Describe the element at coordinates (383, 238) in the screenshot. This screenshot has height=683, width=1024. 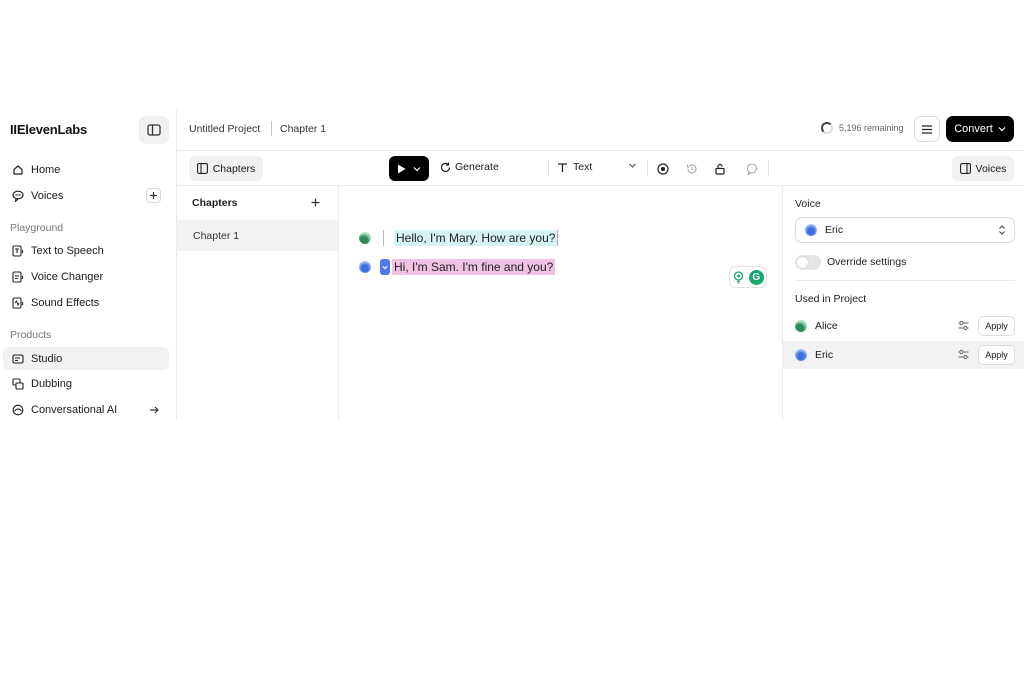
I see `paragraph-marker` at that location.